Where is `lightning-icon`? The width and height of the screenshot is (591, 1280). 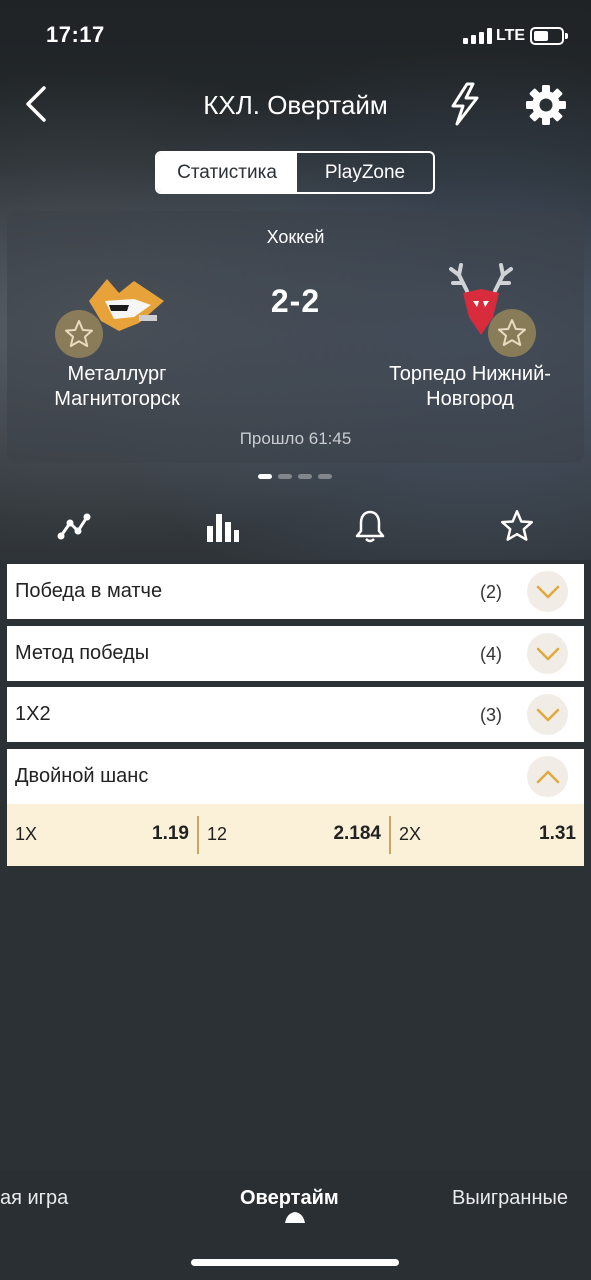 lightning-icon is located at coordinates (465, 104).